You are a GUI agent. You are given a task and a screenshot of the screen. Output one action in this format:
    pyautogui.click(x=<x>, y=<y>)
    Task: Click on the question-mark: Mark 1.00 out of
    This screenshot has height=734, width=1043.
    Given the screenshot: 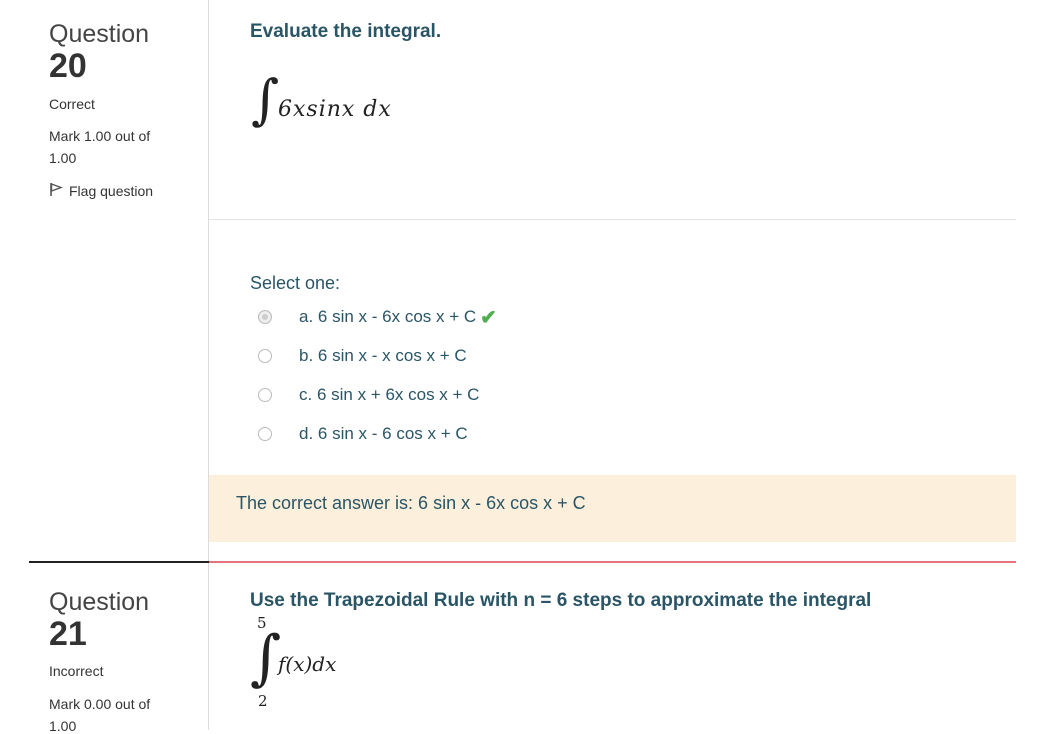 What is the action you would take?
    pyautogui.click(x=100, y=136)
    